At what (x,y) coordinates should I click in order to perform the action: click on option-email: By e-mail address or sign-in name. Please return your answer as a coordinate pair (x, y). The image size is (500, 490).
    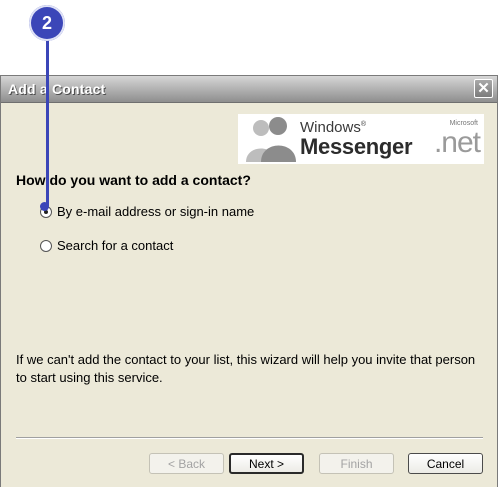
    Looking at the image, I should click on (147, 211).